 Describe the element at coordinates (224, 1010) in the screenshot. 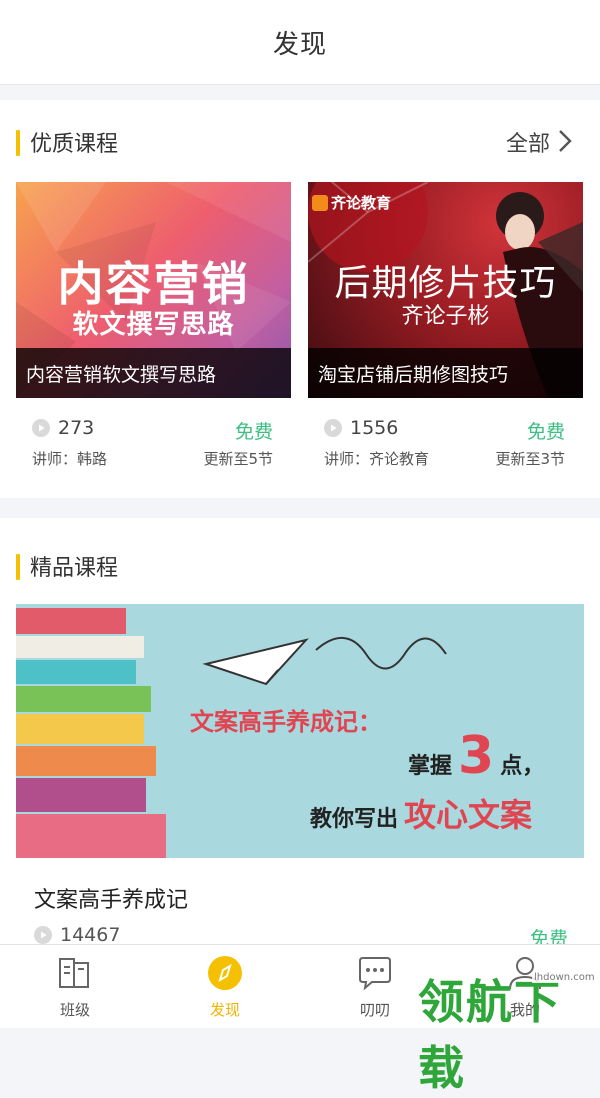

I see `tab-label: 发现` at that location.